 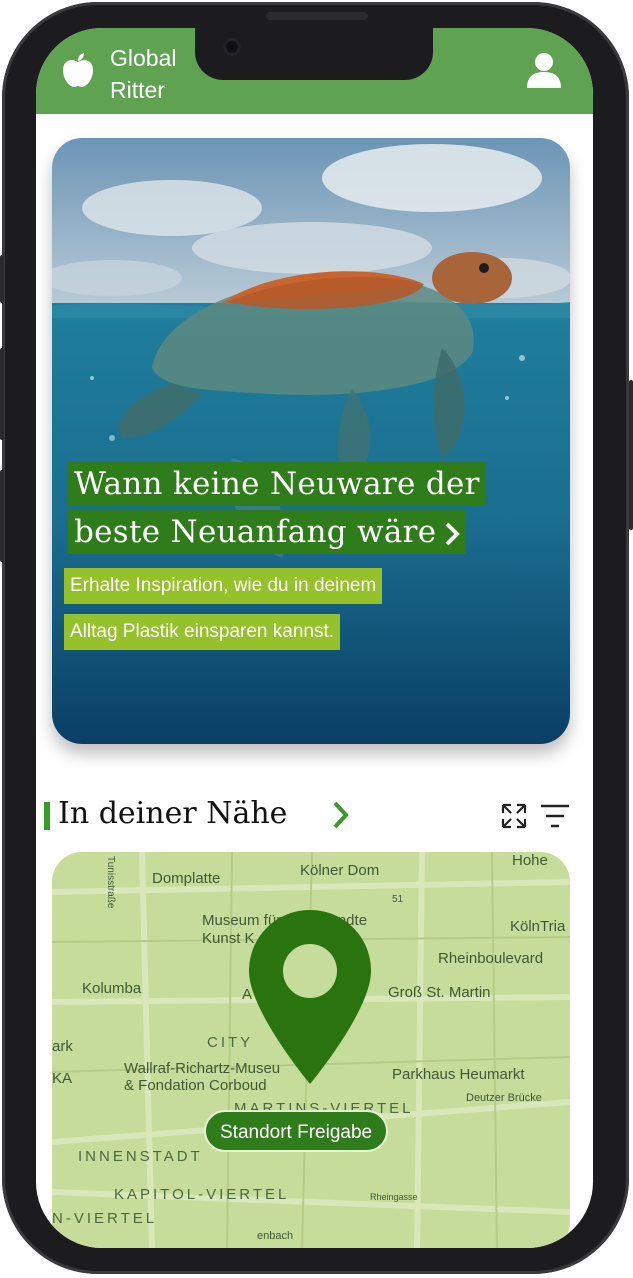 What do you see at coordinates (47, 816) in the screenshot?
I see `section-accent-bar` at bounding box center [47, 816].